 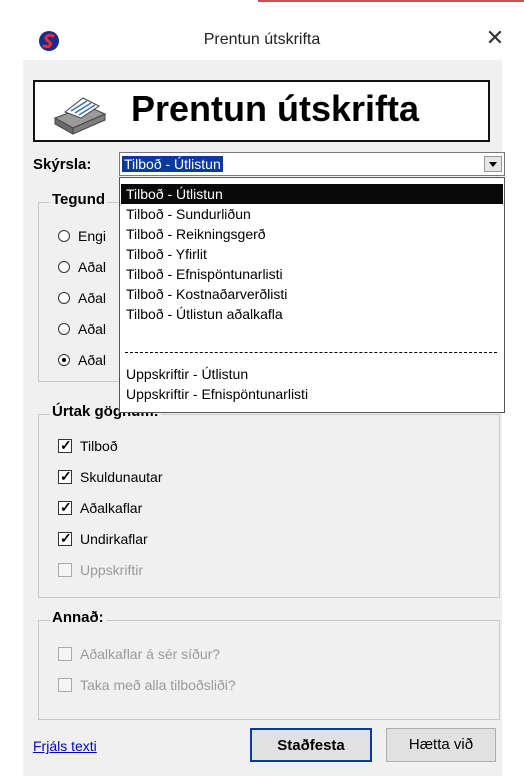 I want to click on dropdown-item: Uppskriftir - Efnispöntunarlisti, so click(x=312, y=394).